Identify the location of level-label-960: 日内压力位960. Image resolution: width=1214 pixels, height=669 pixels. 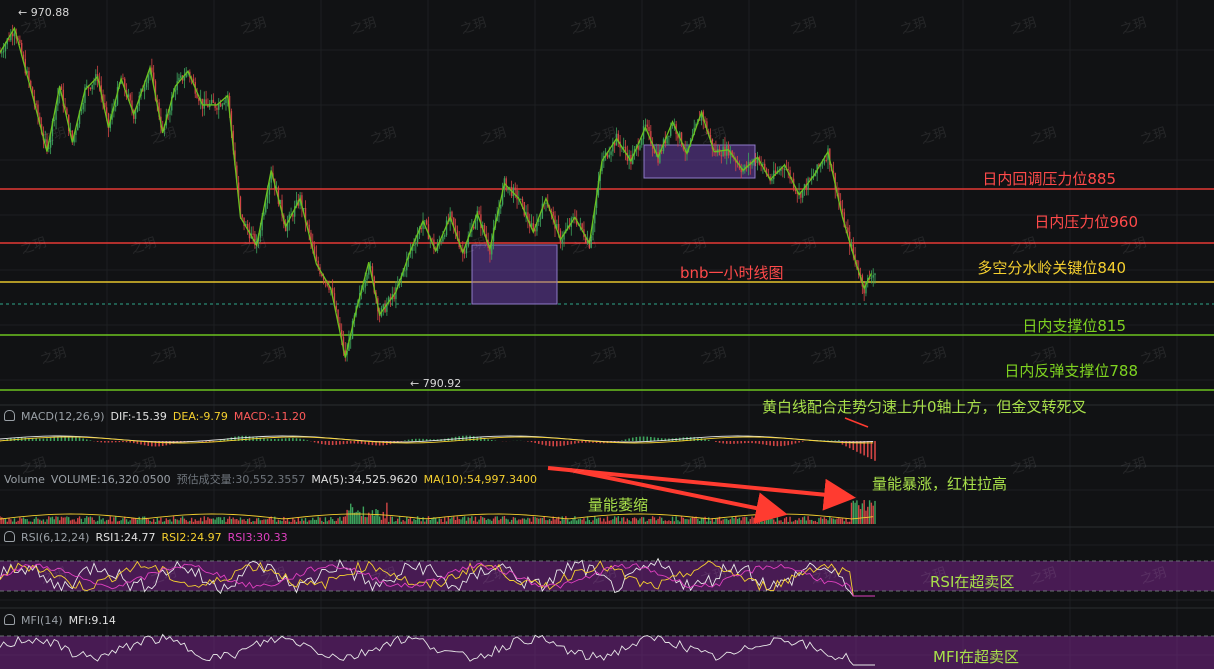
(1086, 222).